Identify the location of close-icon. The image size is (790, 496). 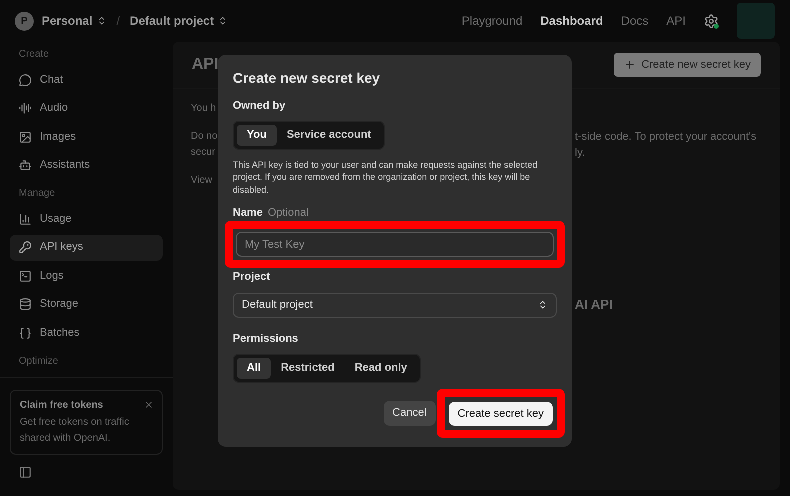
(149, 405).